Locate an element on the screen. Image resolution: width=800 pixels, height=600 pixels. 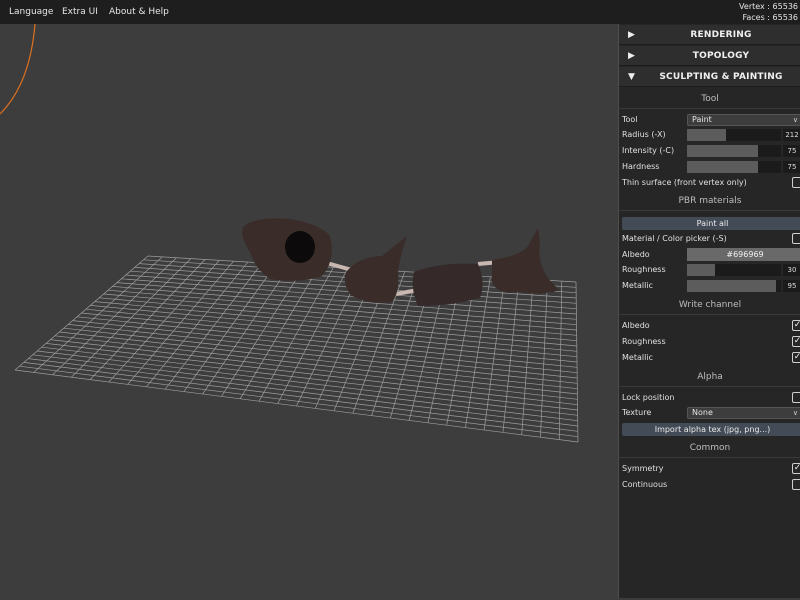
section-pbr-title: PBR materials is located at coordinates (710, 201).